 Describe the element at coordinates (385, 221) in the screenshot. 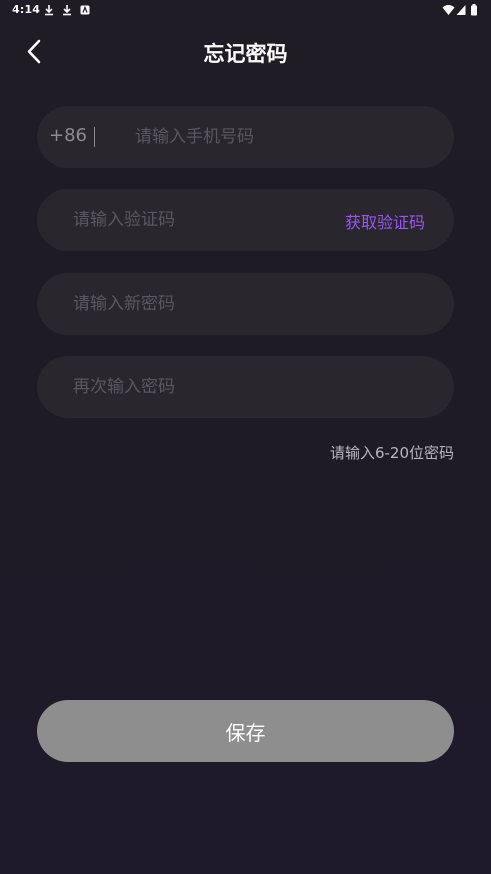

I see `get-code-button: 获取验证码` at that location.